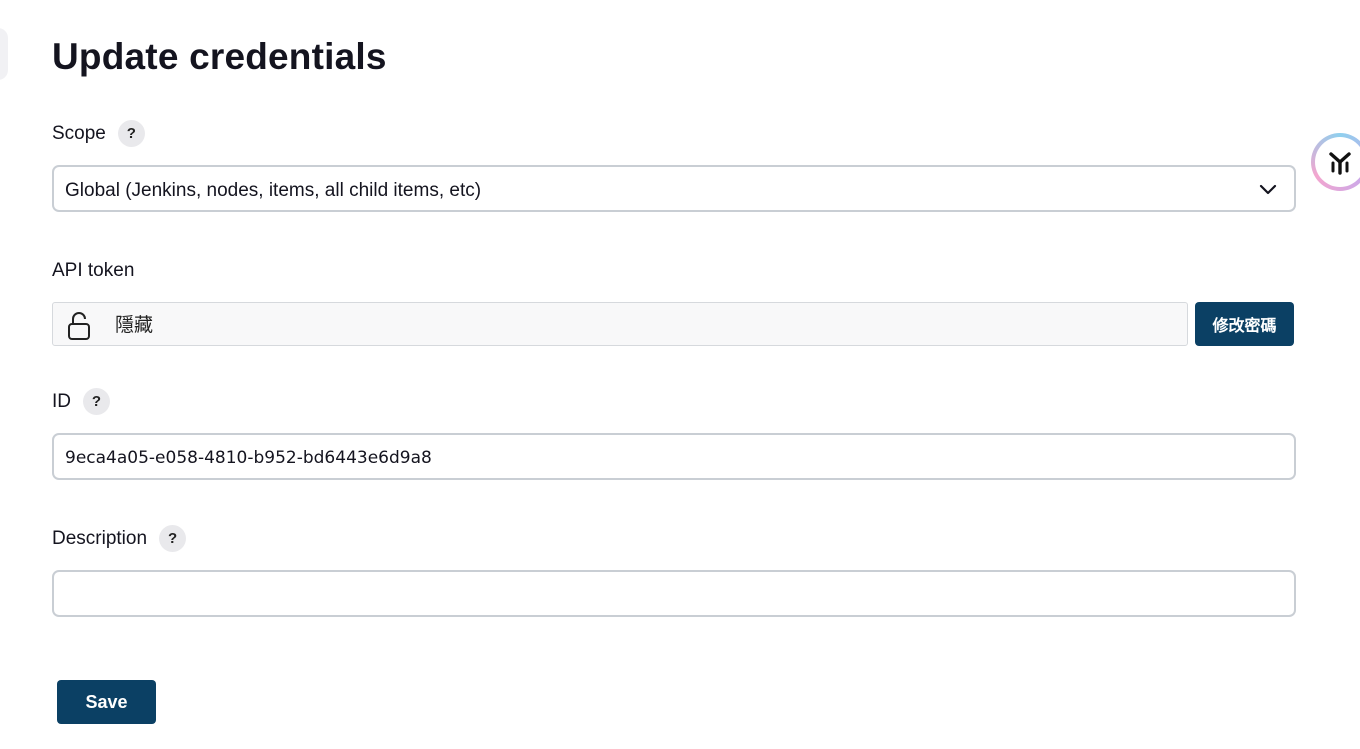 Image resolution: width=1360 pixels, height=749 pixels. I want to click on api-token-label-row: API token, so click(93, 271).